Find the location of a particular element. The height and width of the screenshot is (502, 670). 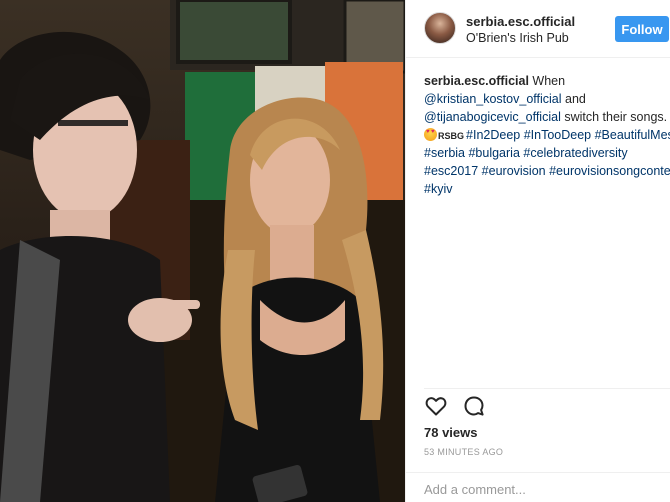

mention-kristian: @kristian_kostov_official is located at coordinates (493, 99).